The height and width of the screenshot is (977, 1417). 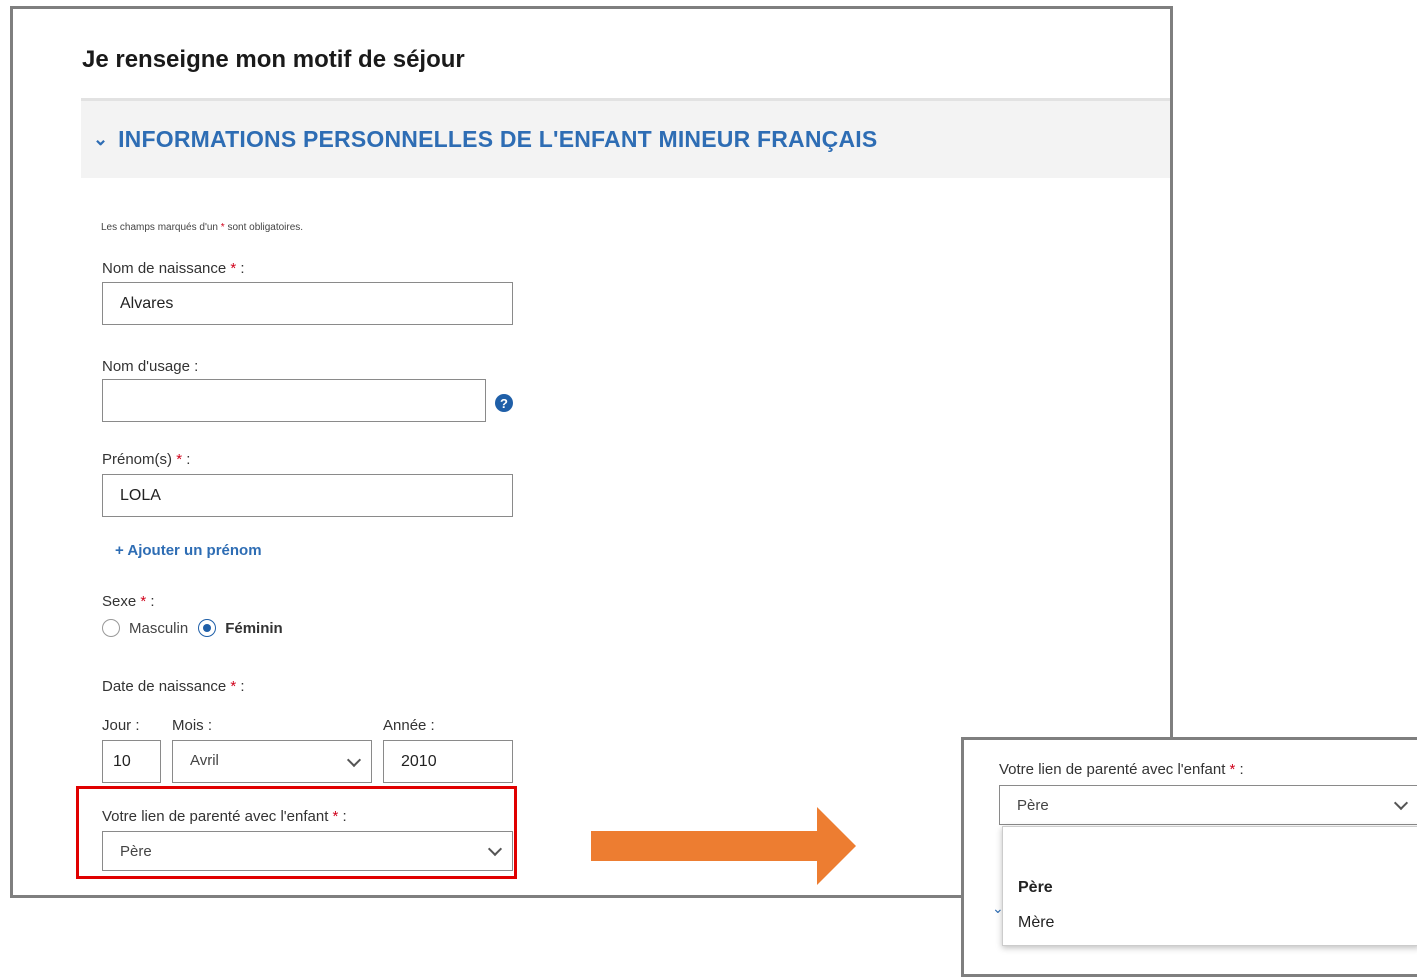 I want to click on question-circle-icon: ?, so click(x=504, y=403).